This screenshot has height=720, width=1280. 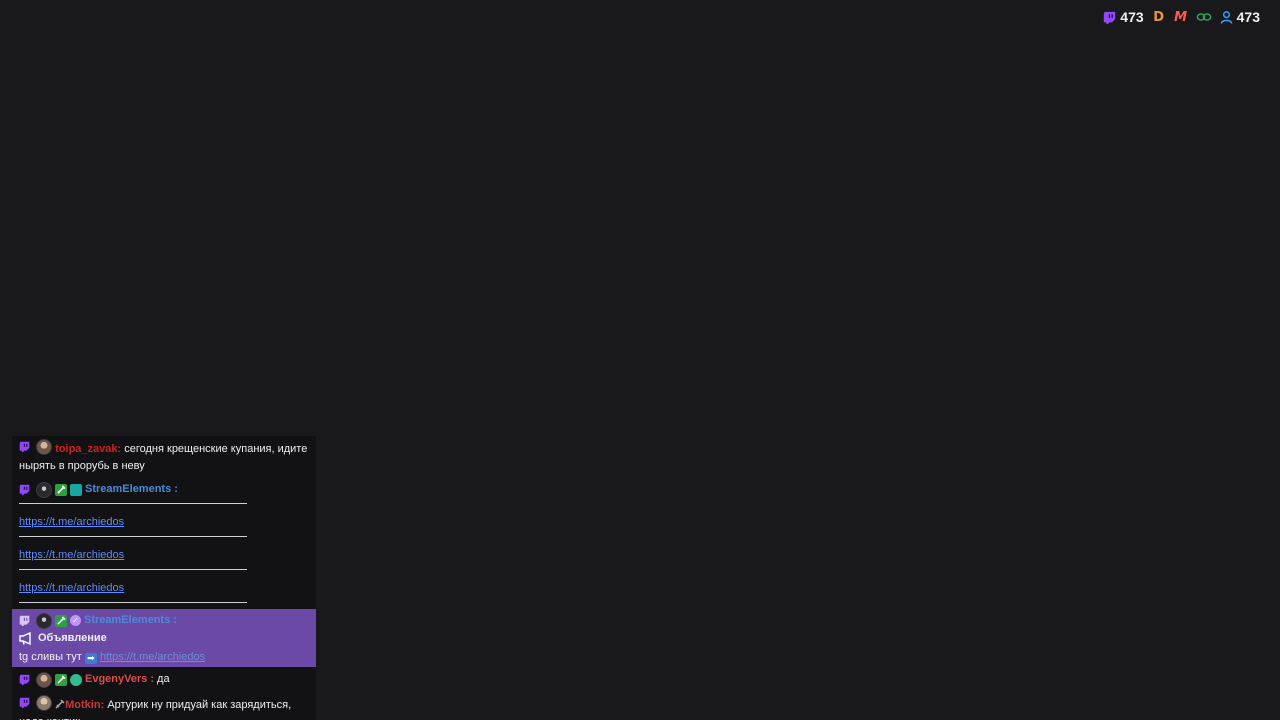 I want to click on chat-message: EvgenyVers: да, so click(x=164, y=678).